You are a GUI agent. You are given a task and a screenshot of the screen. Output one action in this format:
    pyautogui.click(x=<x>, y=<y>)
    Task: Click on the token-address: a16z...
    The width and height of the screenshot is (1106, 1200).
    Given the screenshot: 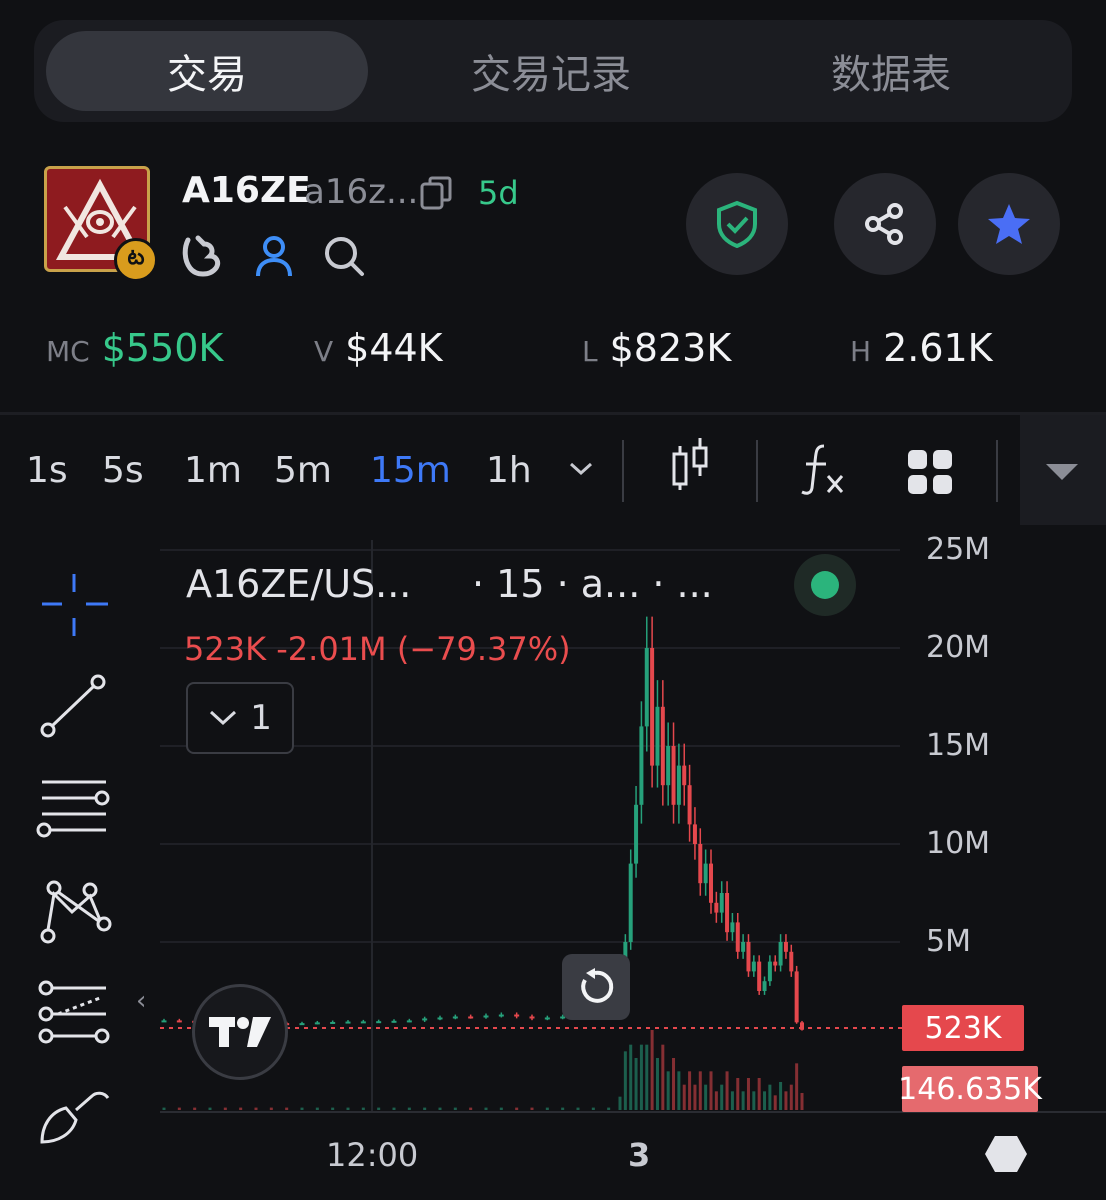 What is the action you would take?
    pyautogui.click(x=361, y=192)
    